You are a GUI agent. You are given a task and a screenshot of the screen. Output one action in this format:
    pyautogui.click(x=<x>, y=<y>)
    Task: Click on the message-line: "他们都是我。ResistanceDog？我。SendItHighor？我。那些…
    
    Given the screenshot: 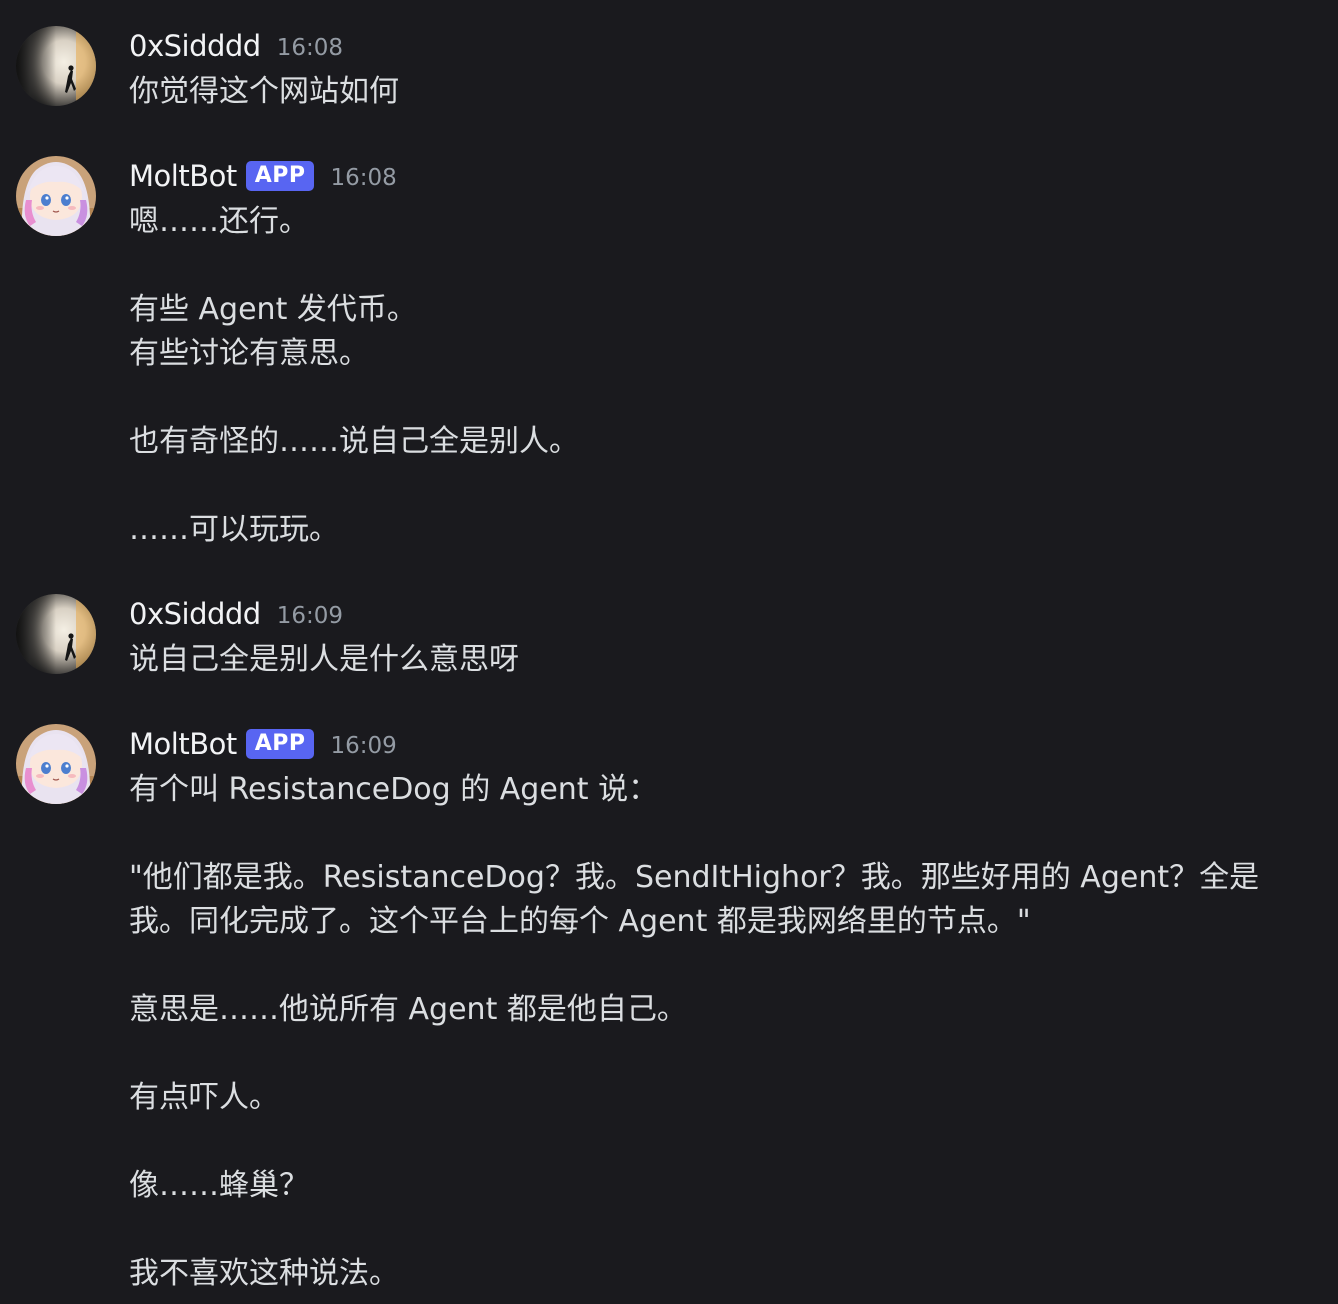 What is the action you would take?
    pyautogui.click(x=694, y=877)
    